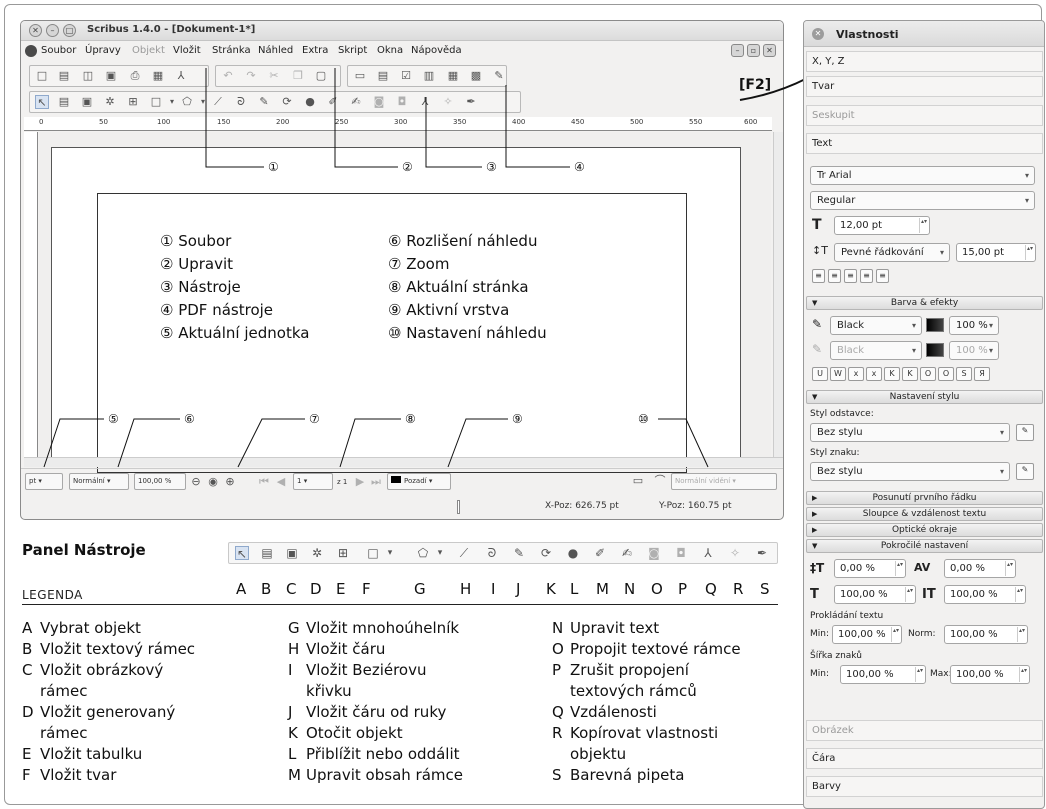 The height and width of the screenshot is (809, 1046). I want to click on menu-upravy: Úpravy, so click(103, 50).